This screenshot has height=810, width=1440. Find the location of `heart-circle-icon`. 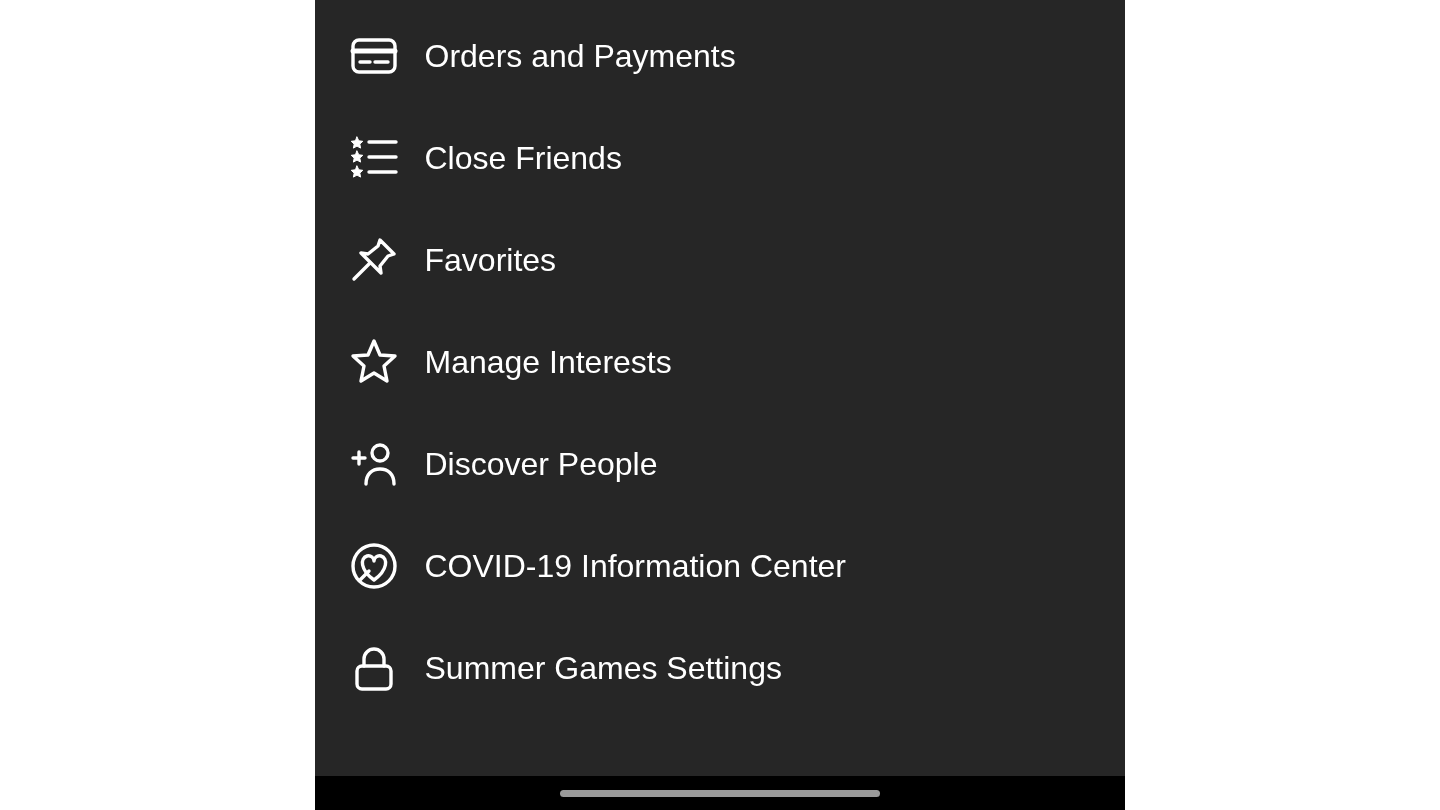

heart-circle-icon is located at coordinates (373, 566).